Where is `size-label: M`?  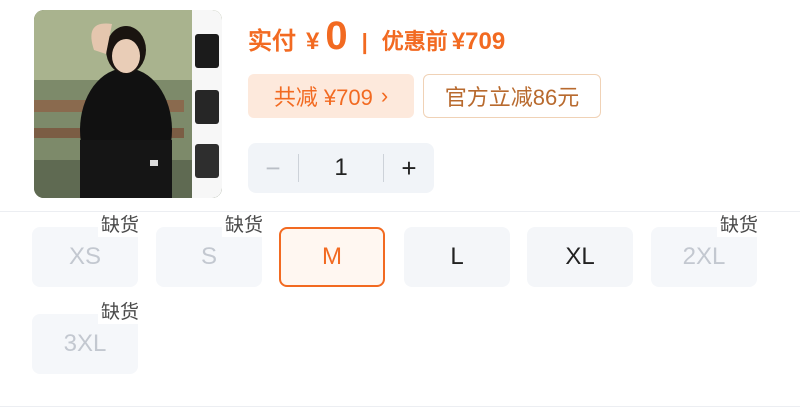 size-label: M is located at coordinates (332, 256).